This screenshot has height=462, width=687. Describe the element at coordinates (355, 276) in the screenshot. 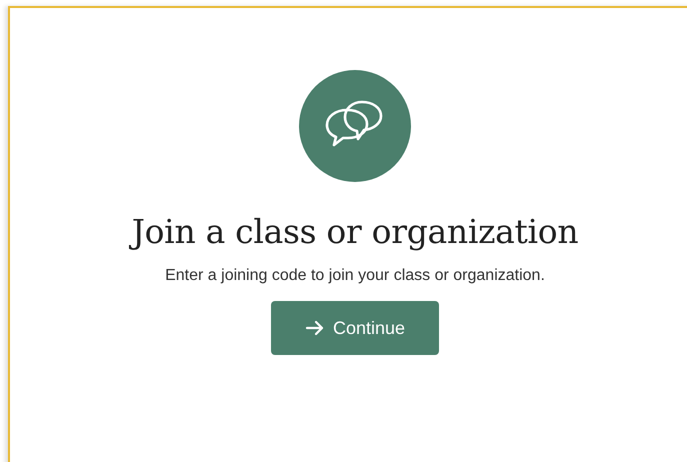

I see `dialog-message: Enter a joining code to join your class or organization.` at that location.